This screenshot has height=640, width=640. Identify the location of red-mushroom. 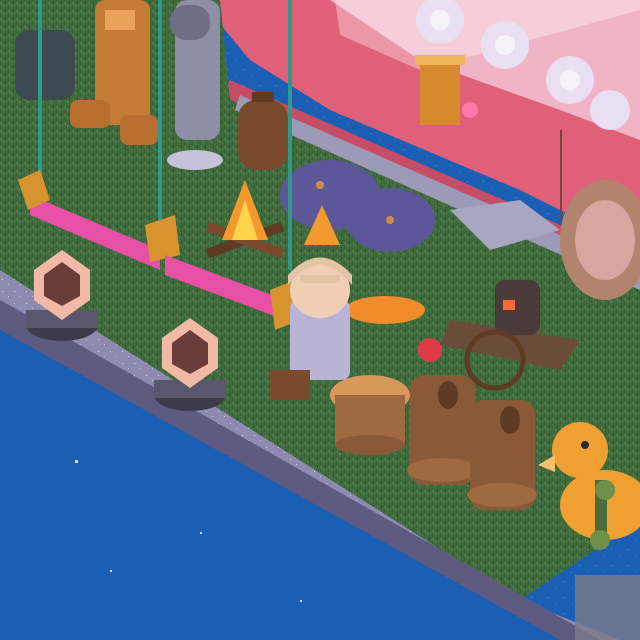
(430, 350).